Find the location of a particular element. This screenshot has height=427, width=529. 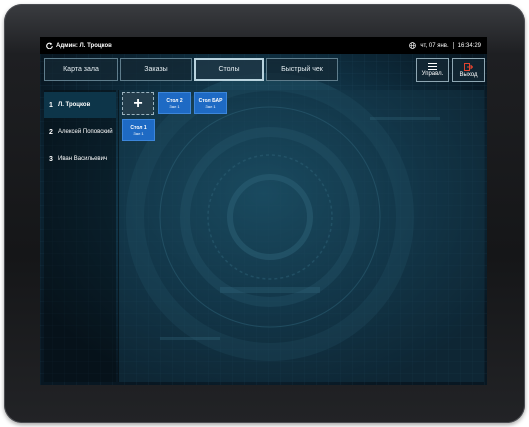

tab-quick-check: Быстрый чек is located at coordinates (302, 69).